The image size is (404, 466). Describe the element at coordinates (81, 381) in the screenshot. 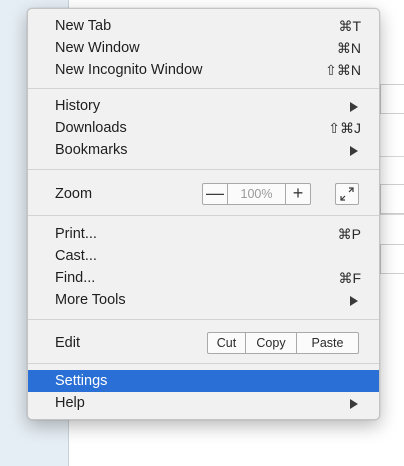

I see `menu-item-label: Settings` at that location.